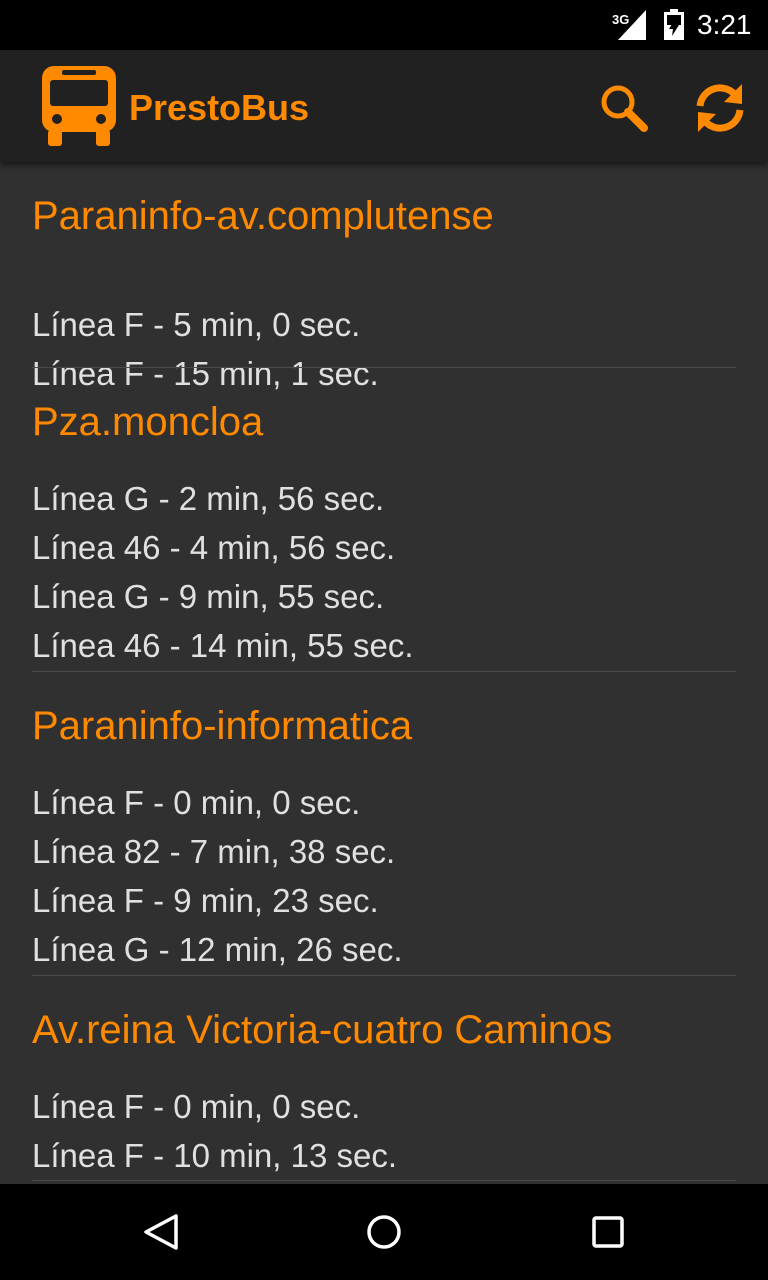  I want to click on signal-icon, so click(632, 25).